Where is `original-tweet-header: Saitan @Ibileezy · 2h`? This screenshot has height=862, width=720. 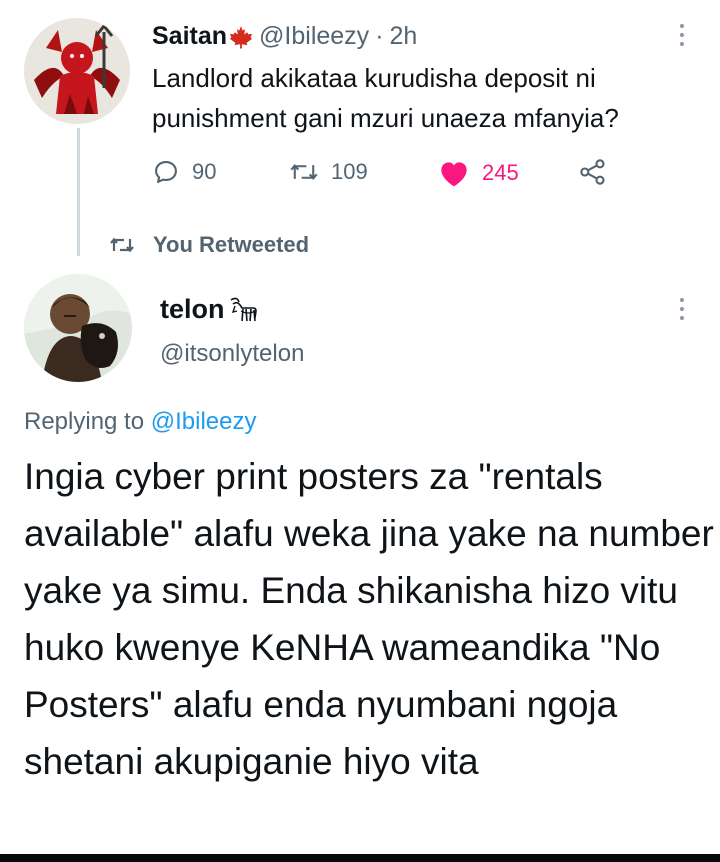 original-tweet-header: Saitan @Ibileezy · 2h is located at coordinates (284, 36).